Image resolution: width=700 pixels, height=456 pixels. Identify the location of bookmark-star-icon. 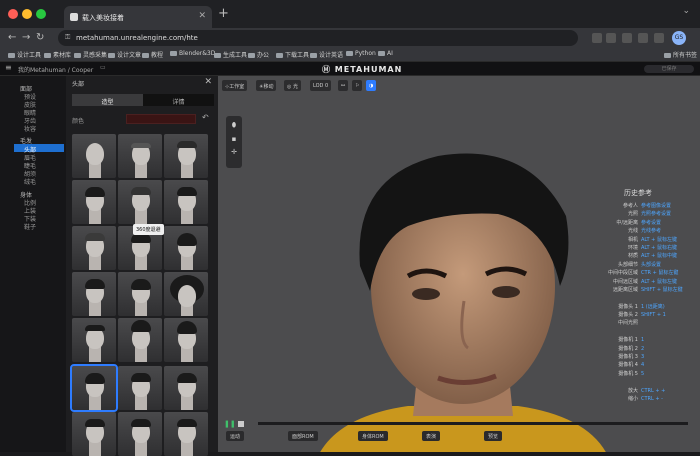
(611, 38).